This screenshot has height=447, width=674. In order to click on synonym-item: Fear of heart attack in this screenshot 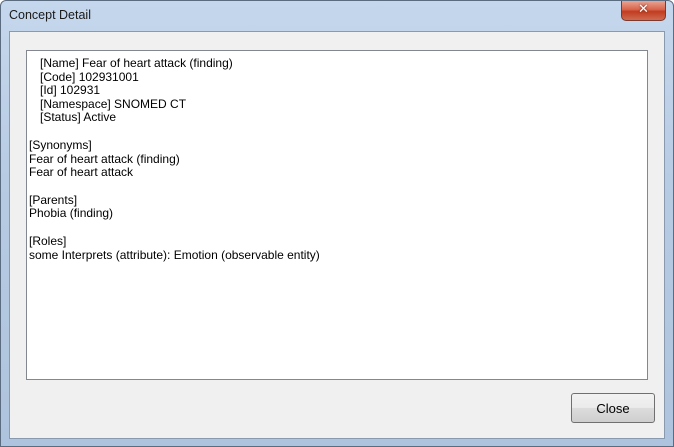, I will do `click(81, 172)`.